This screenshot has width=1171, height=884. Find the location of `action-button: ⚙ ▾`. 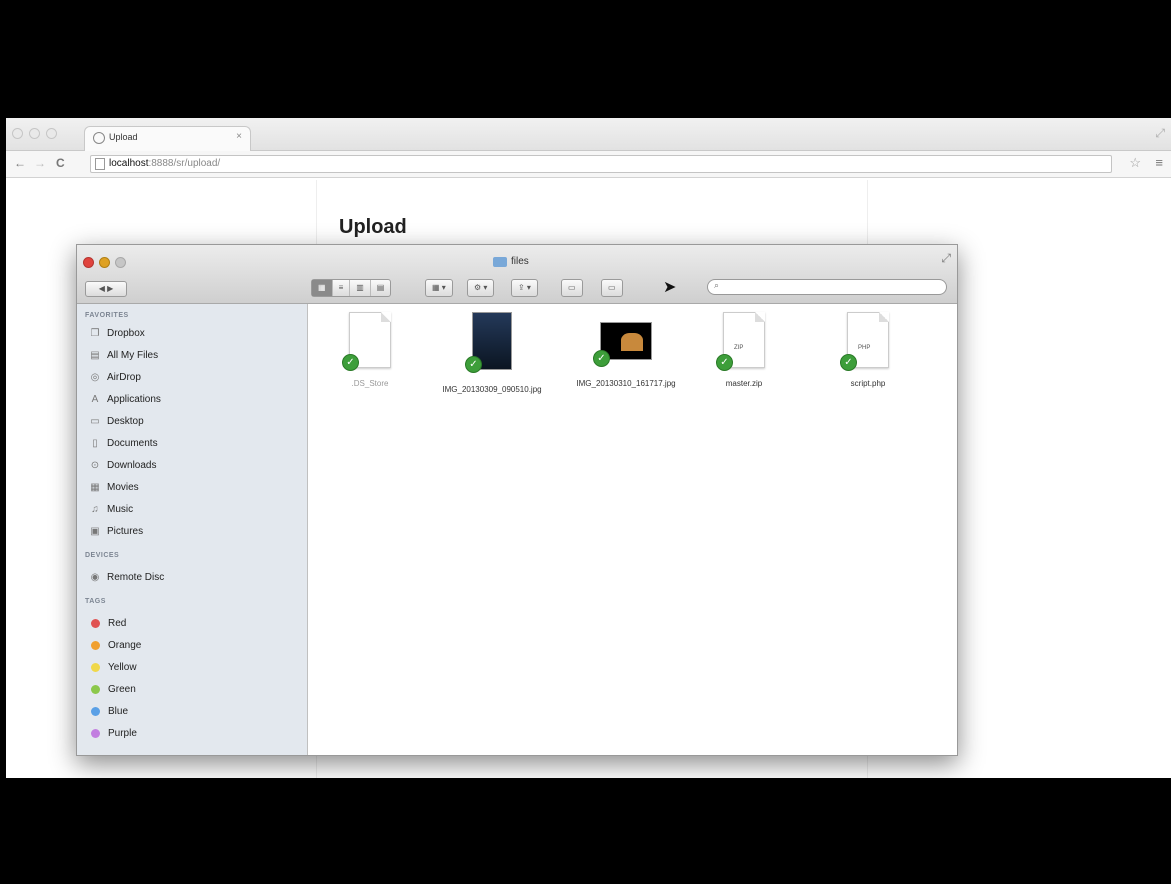

action-button: ⚙ ▾ is located at coordinates (480, 288).